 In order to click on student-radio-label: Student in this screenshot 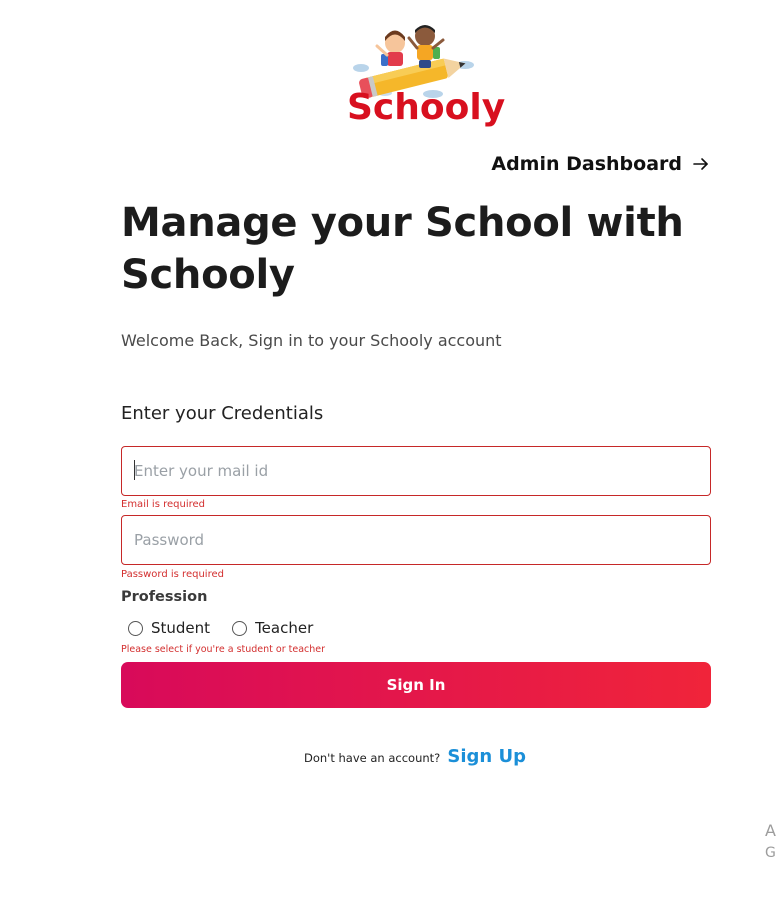, I will do `click(181, 628)`.